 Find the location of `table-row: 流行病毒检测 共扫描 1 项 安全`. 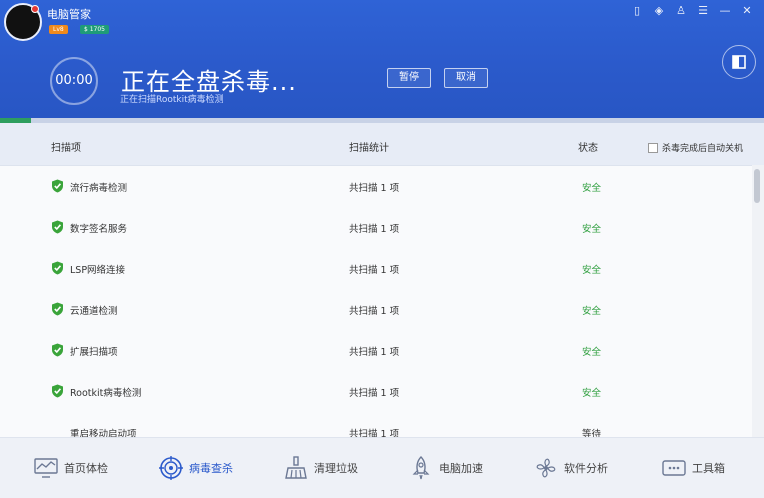

table-row: 流行病毒检测 共扫描 1 项 安全 is located at coordinates (376, 187).